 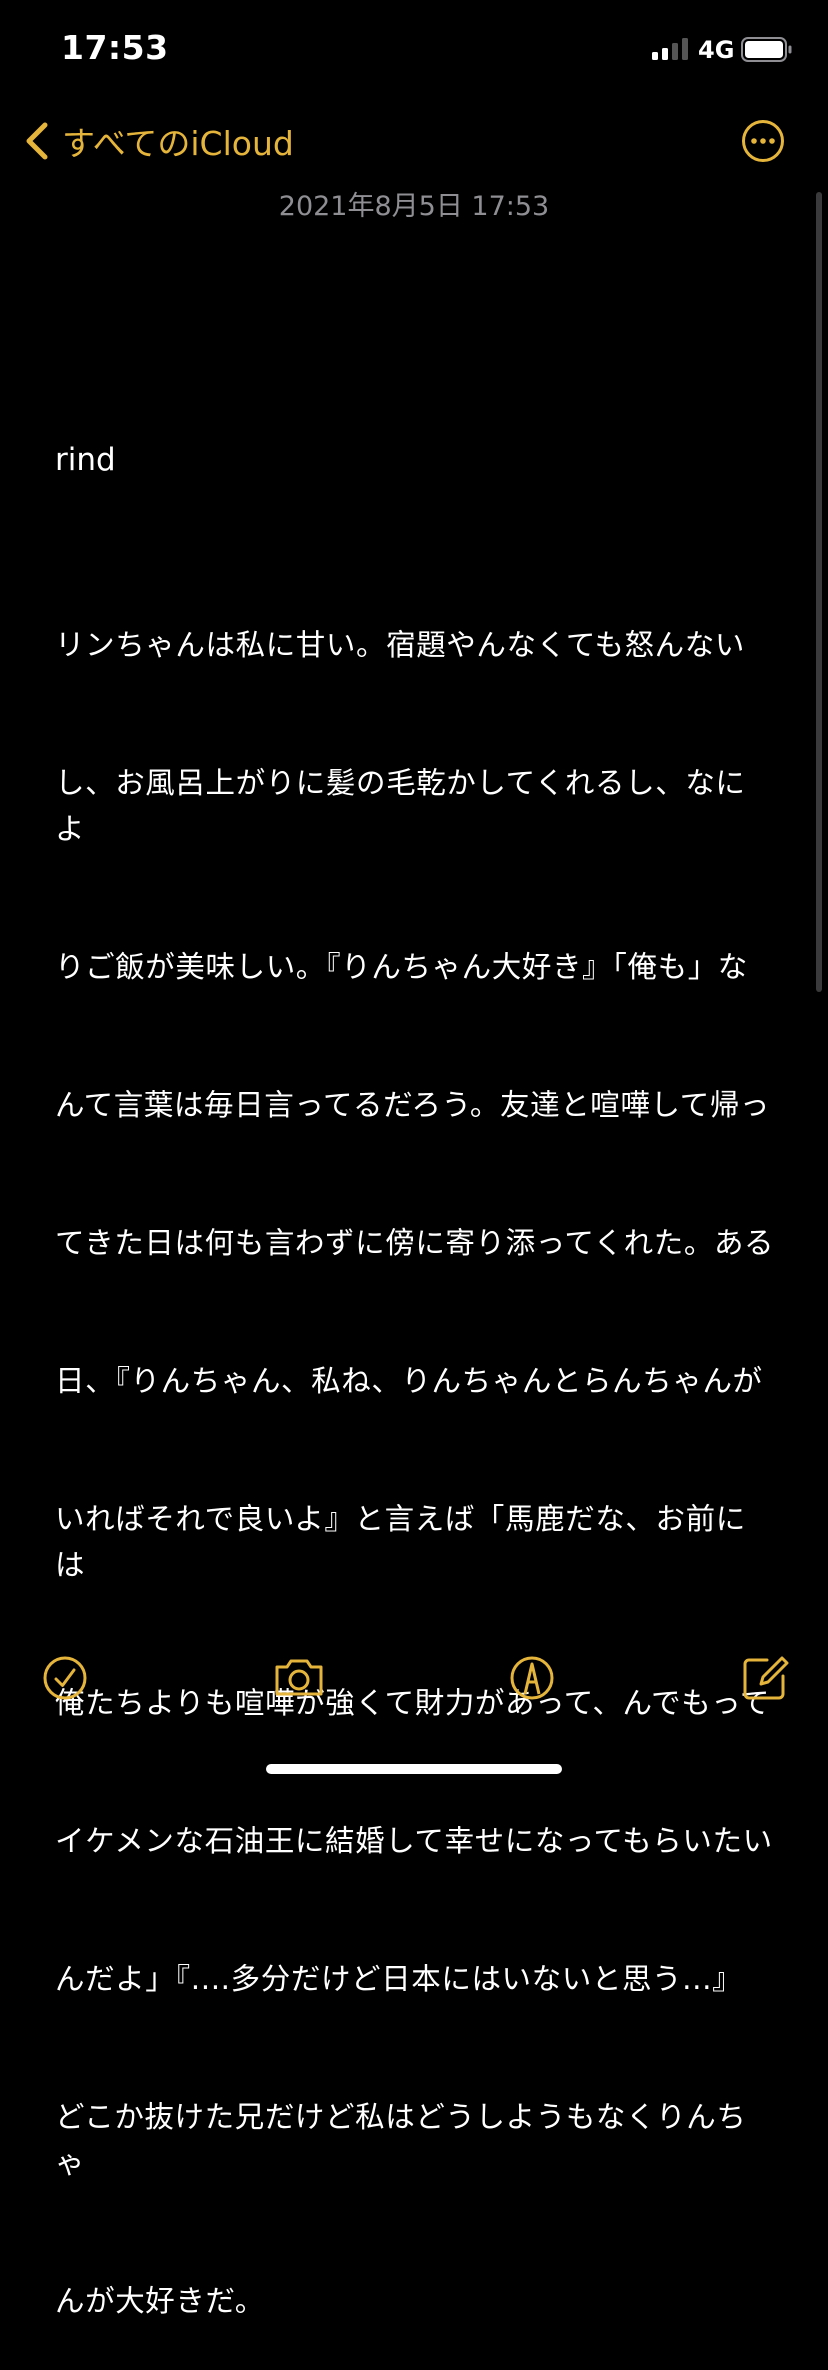 I want to click on markup-button, so click(x=532, y=1678).